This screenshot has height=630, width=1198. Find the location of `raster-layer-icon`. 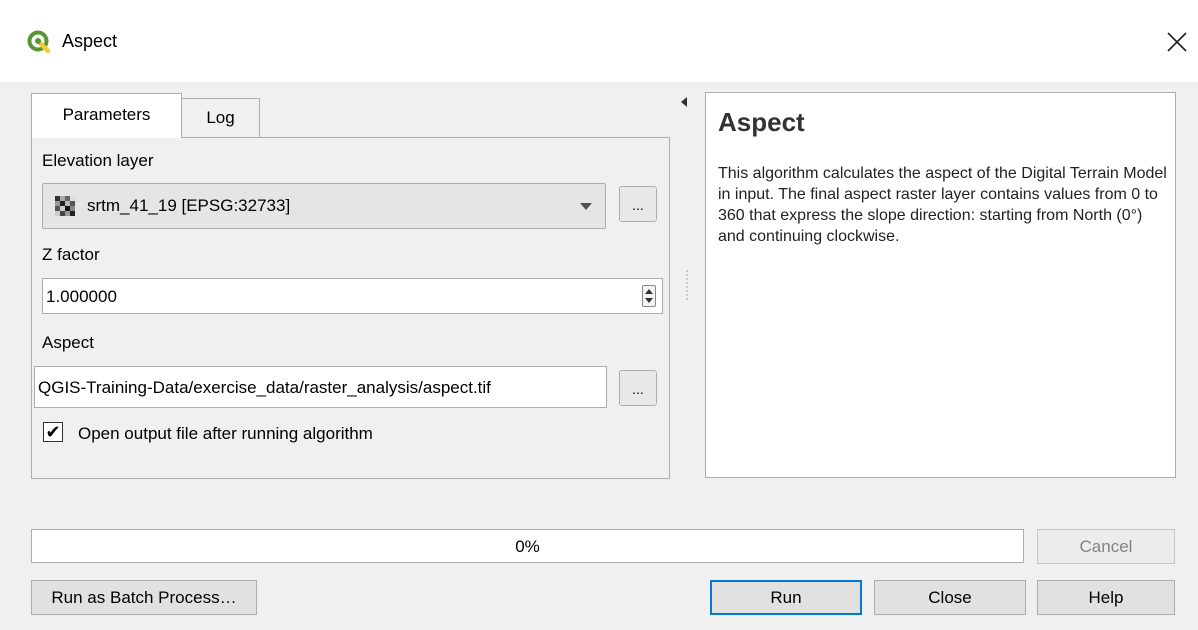

raster-layer-icon is located at coordinates (65, 206).